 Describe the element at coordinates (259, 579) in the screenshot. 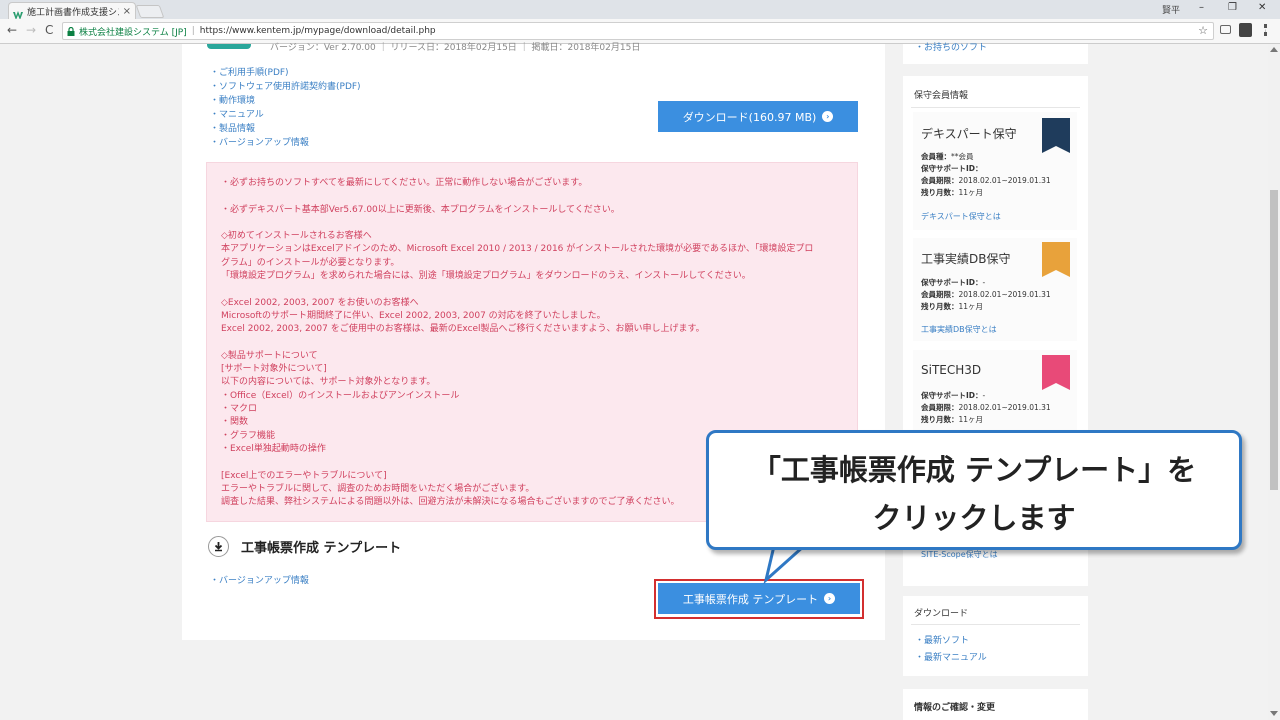

I see `link-template-version-info: ・バージョンアップ情報` at that location.